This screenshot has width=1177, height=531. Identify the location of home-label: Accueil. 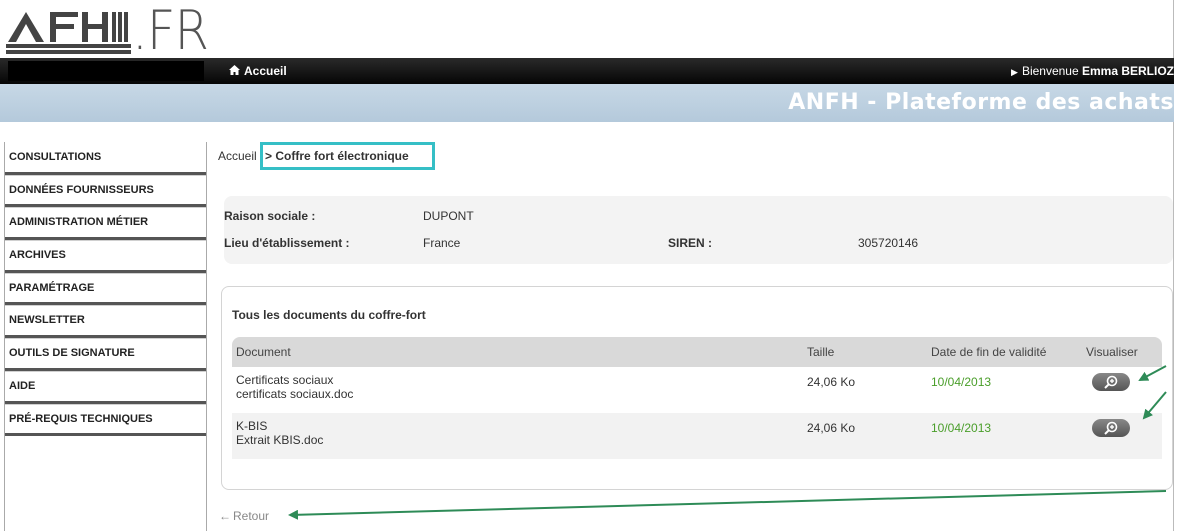
(265, 71).